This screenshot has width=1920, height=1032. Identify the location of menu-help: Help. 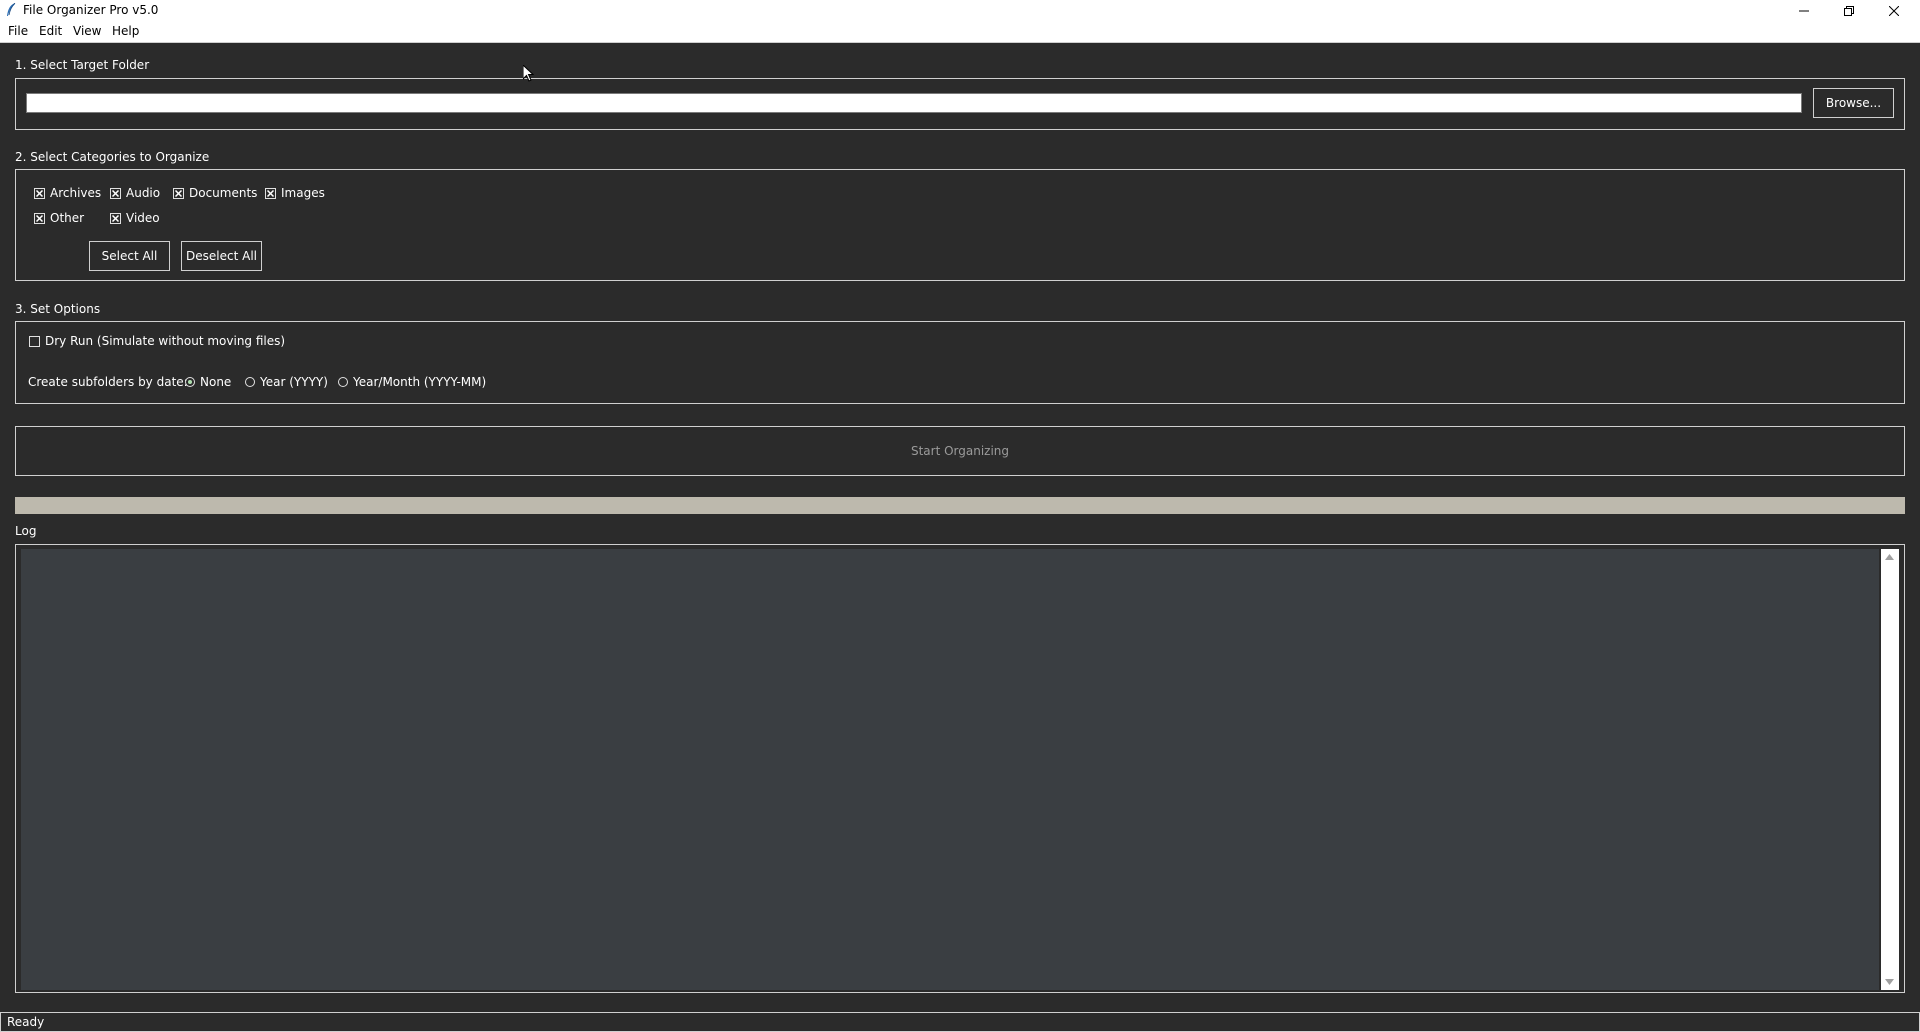
(125, 31).